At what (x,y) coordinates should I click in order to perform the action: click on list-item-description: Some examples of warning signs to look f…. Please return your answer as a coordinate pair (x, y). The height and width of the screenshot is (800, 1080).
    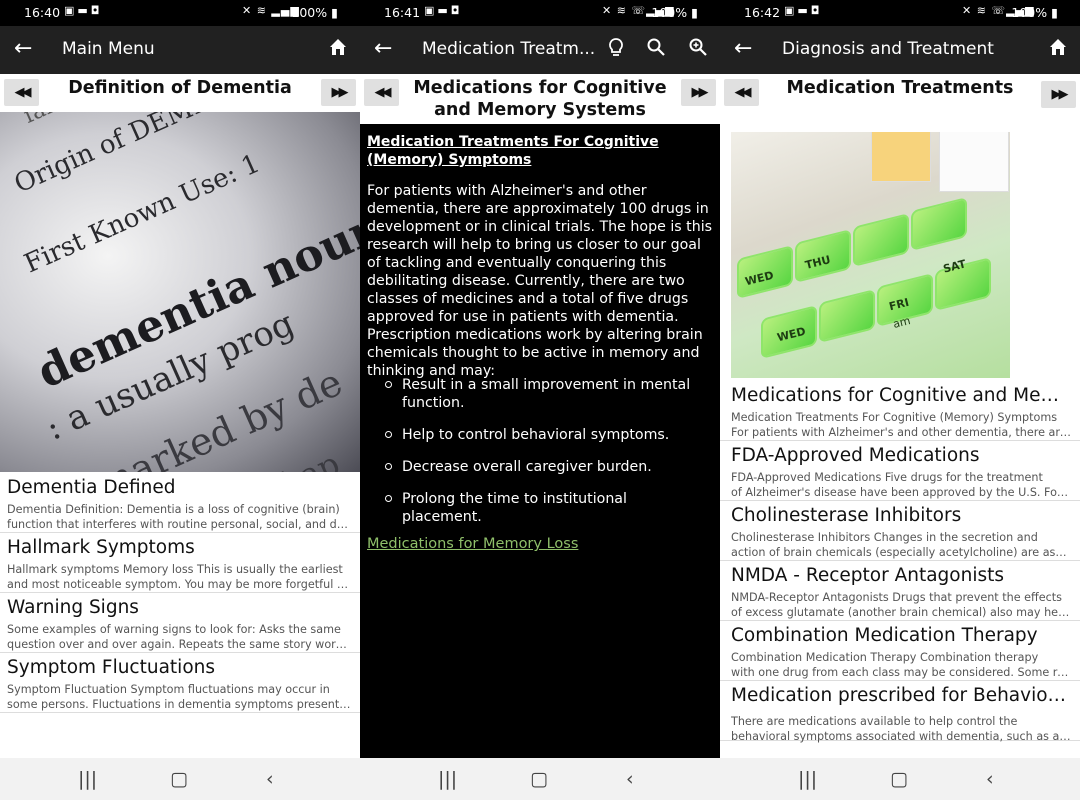
    Looking at the image, I should click on (179, 637).